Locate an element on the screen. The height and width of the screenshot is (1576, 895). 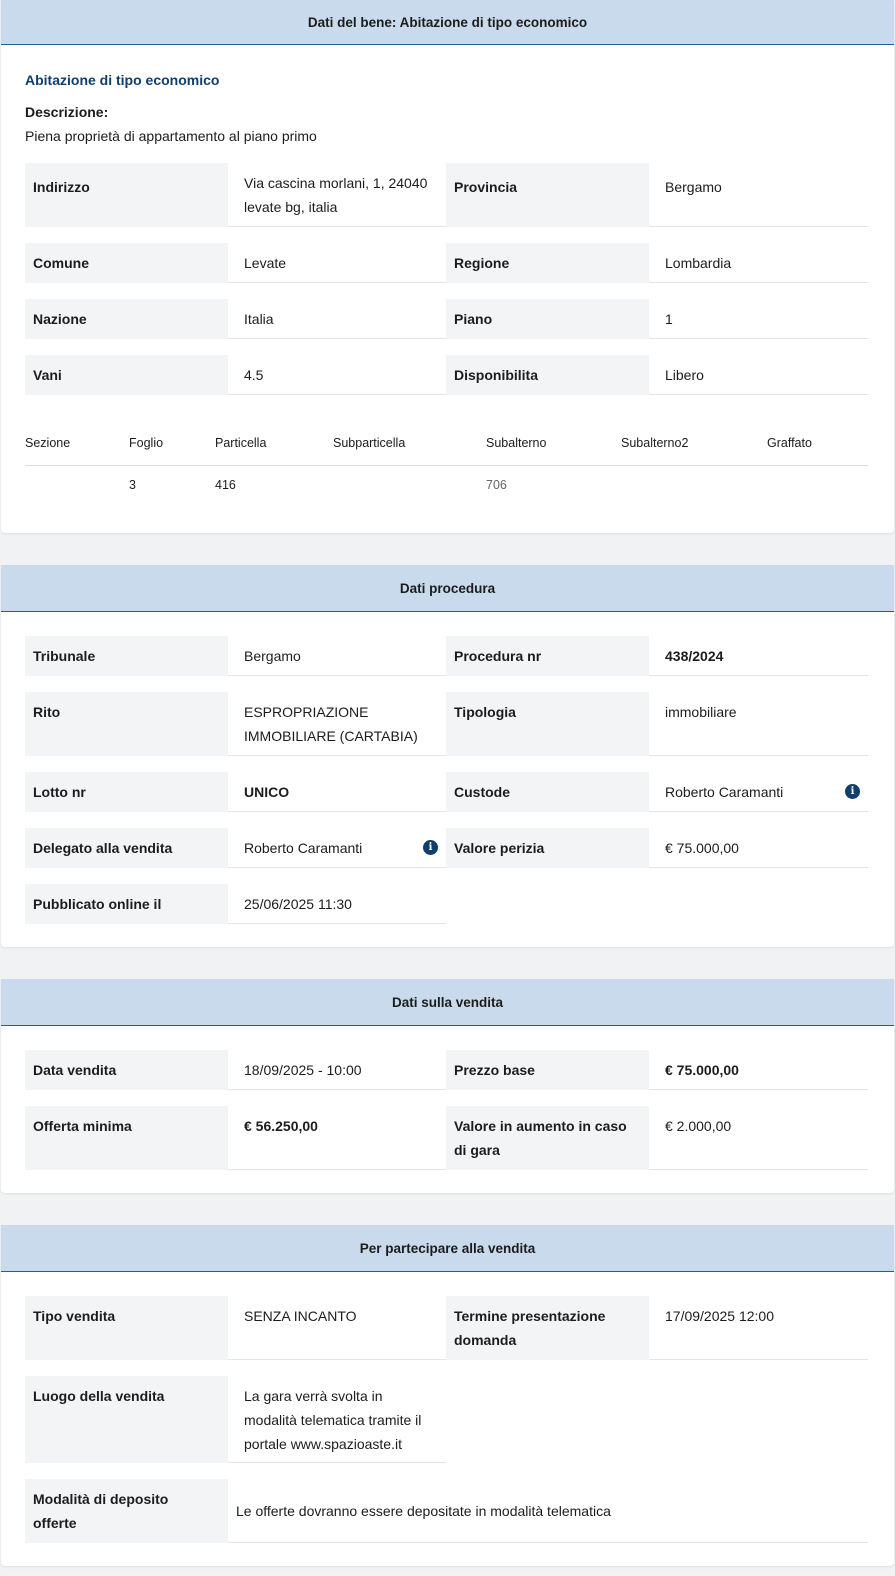
custode-value: Roberto Caramanti i is located at coordinates (758, 792).